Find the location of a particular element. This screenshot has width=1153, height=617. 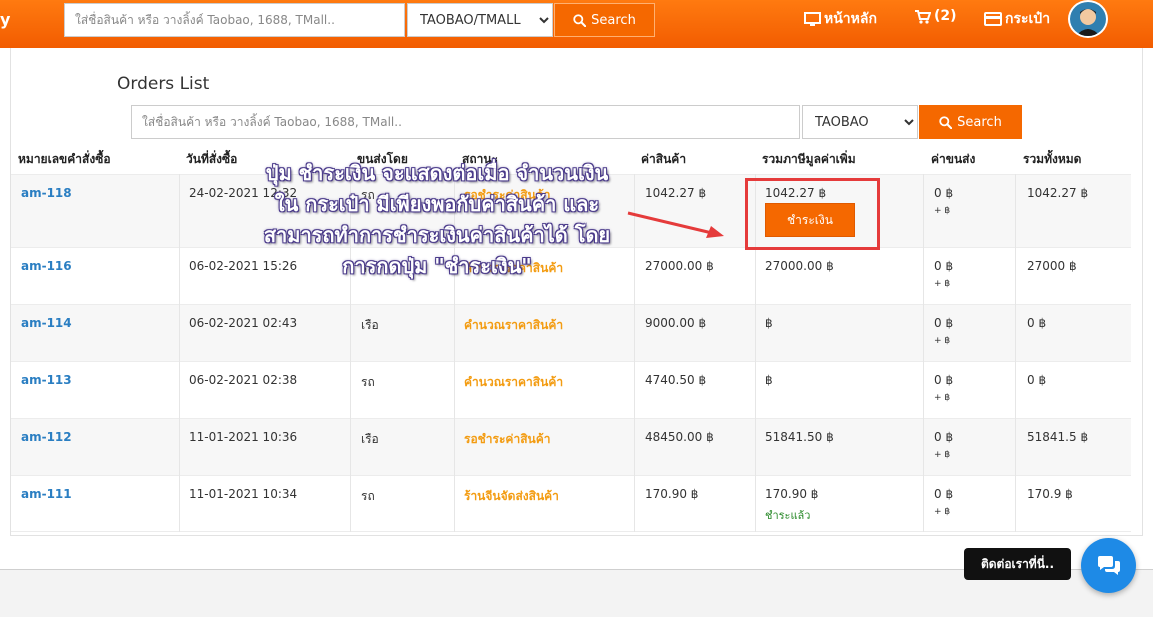

chat-button is located at coordinates (1108, 565).